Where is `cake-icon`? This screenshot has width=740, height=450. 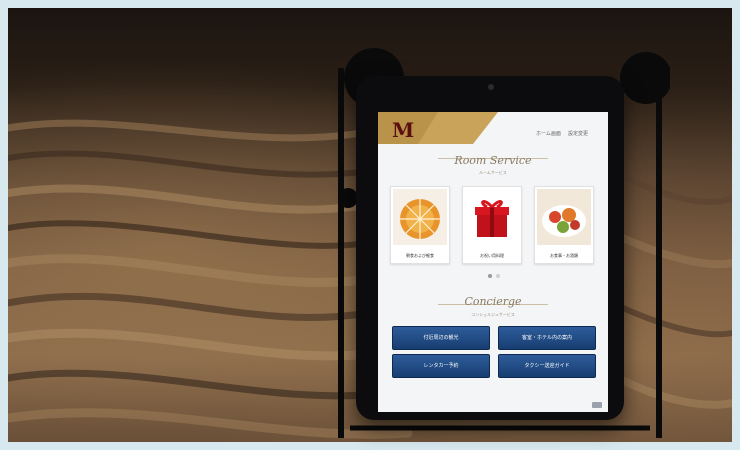
cake-icon is located at coordinates (420, 217).